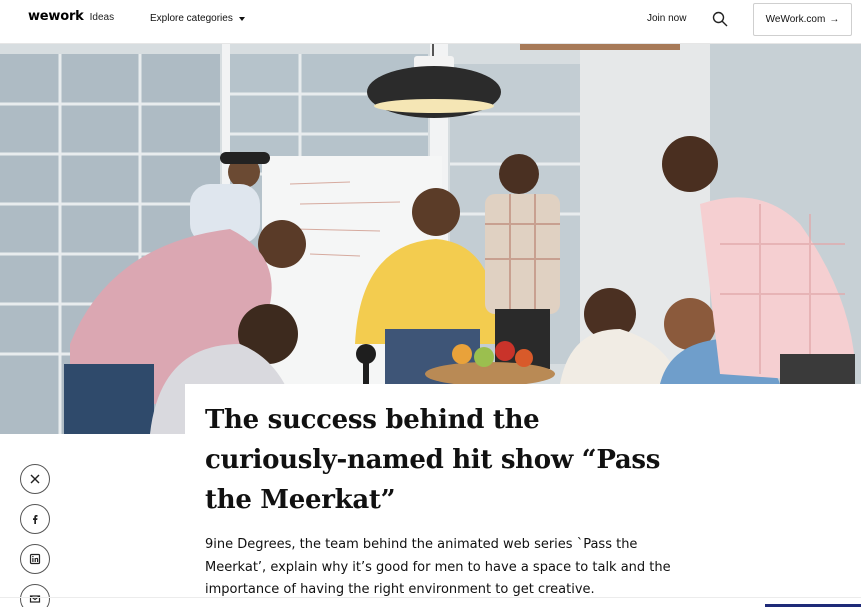 This screenshot has width=861, height=607. I want to click on share-linkedin-button, so click(35, 559).